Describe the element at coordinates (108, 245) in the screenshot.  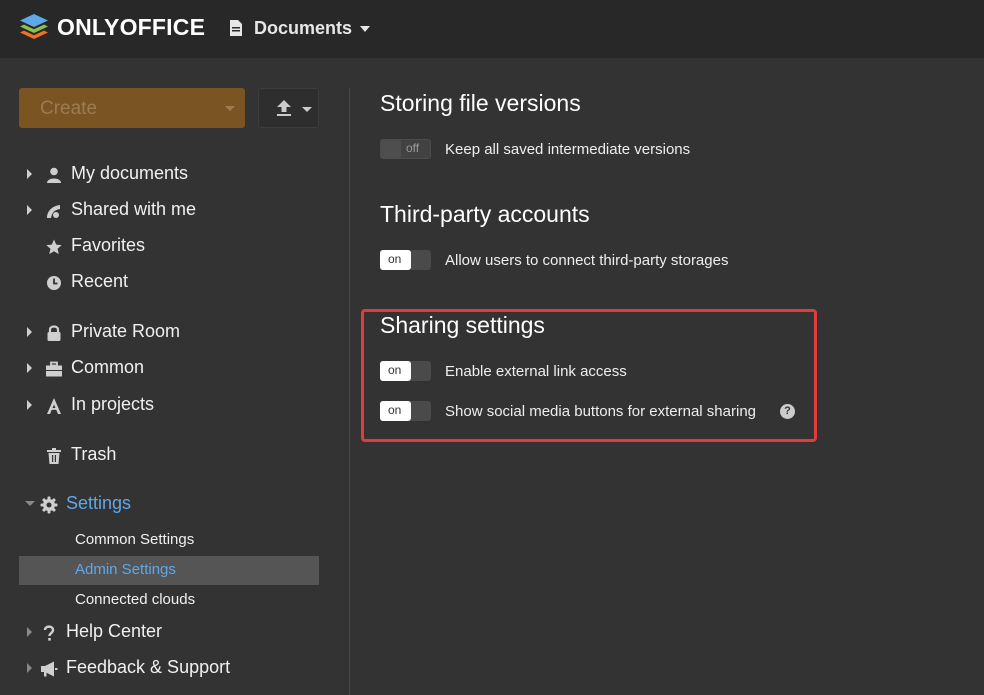
I see `sidebar-item-label: Favorites` at that location.